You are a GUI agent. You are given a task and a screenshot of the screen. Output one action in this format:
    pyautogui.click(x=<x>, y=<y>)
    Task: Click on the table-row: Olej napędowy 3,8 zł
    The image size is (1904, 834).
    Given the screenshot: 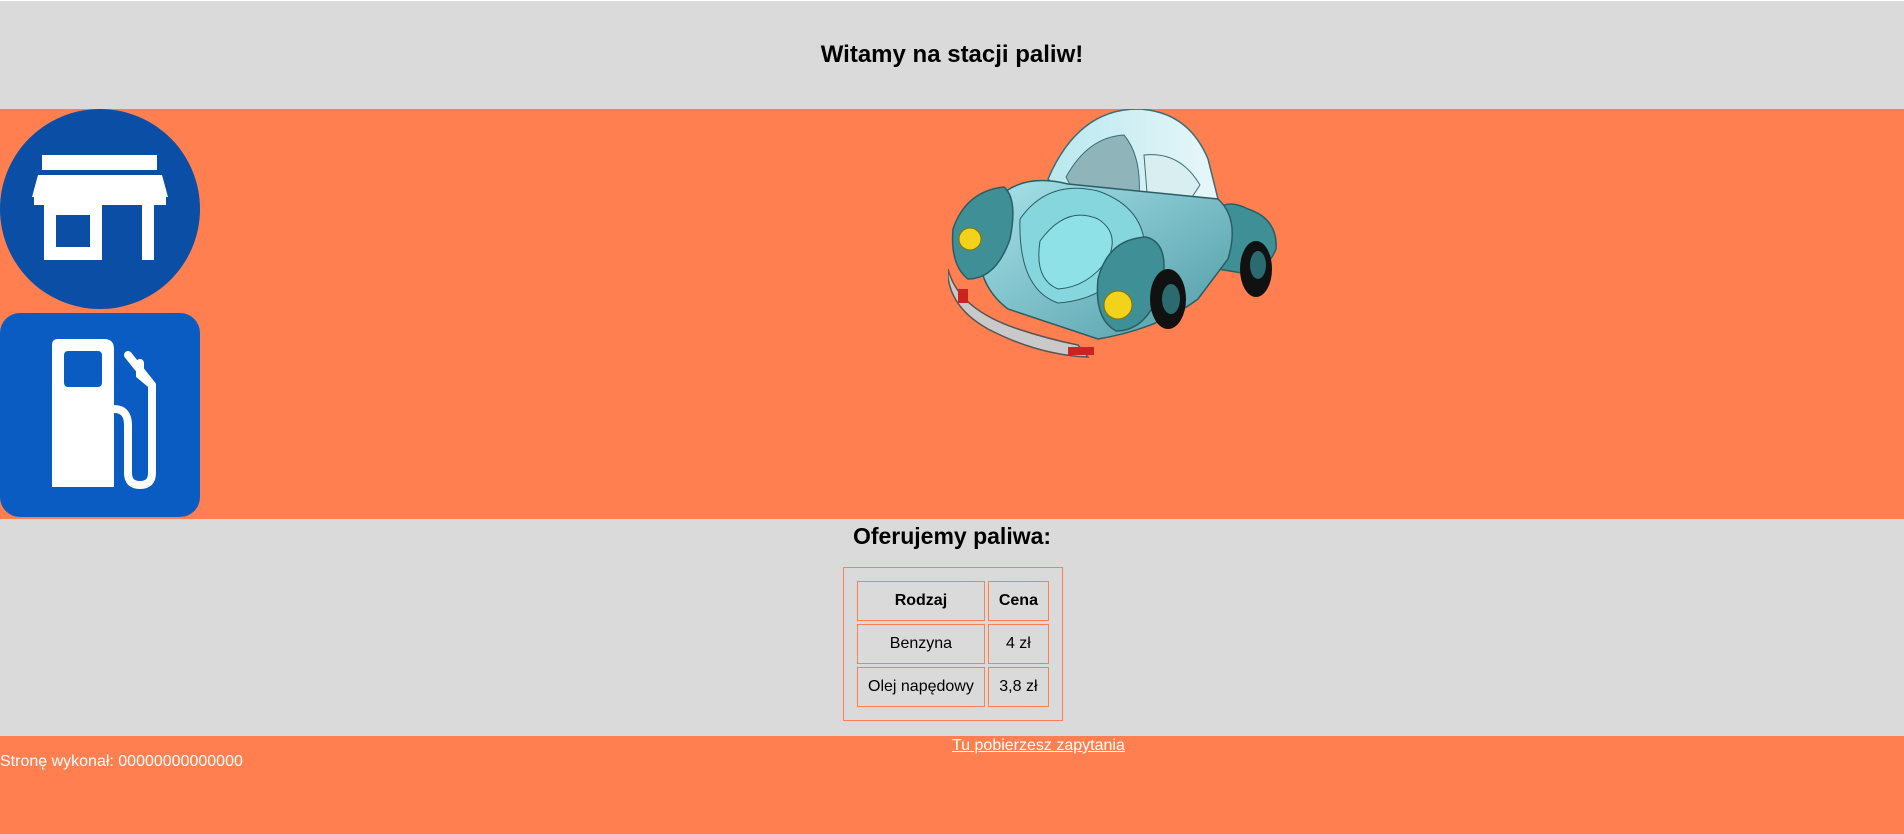 What is the action you would take?
    pyautogui.click(x=953, y=687)
    